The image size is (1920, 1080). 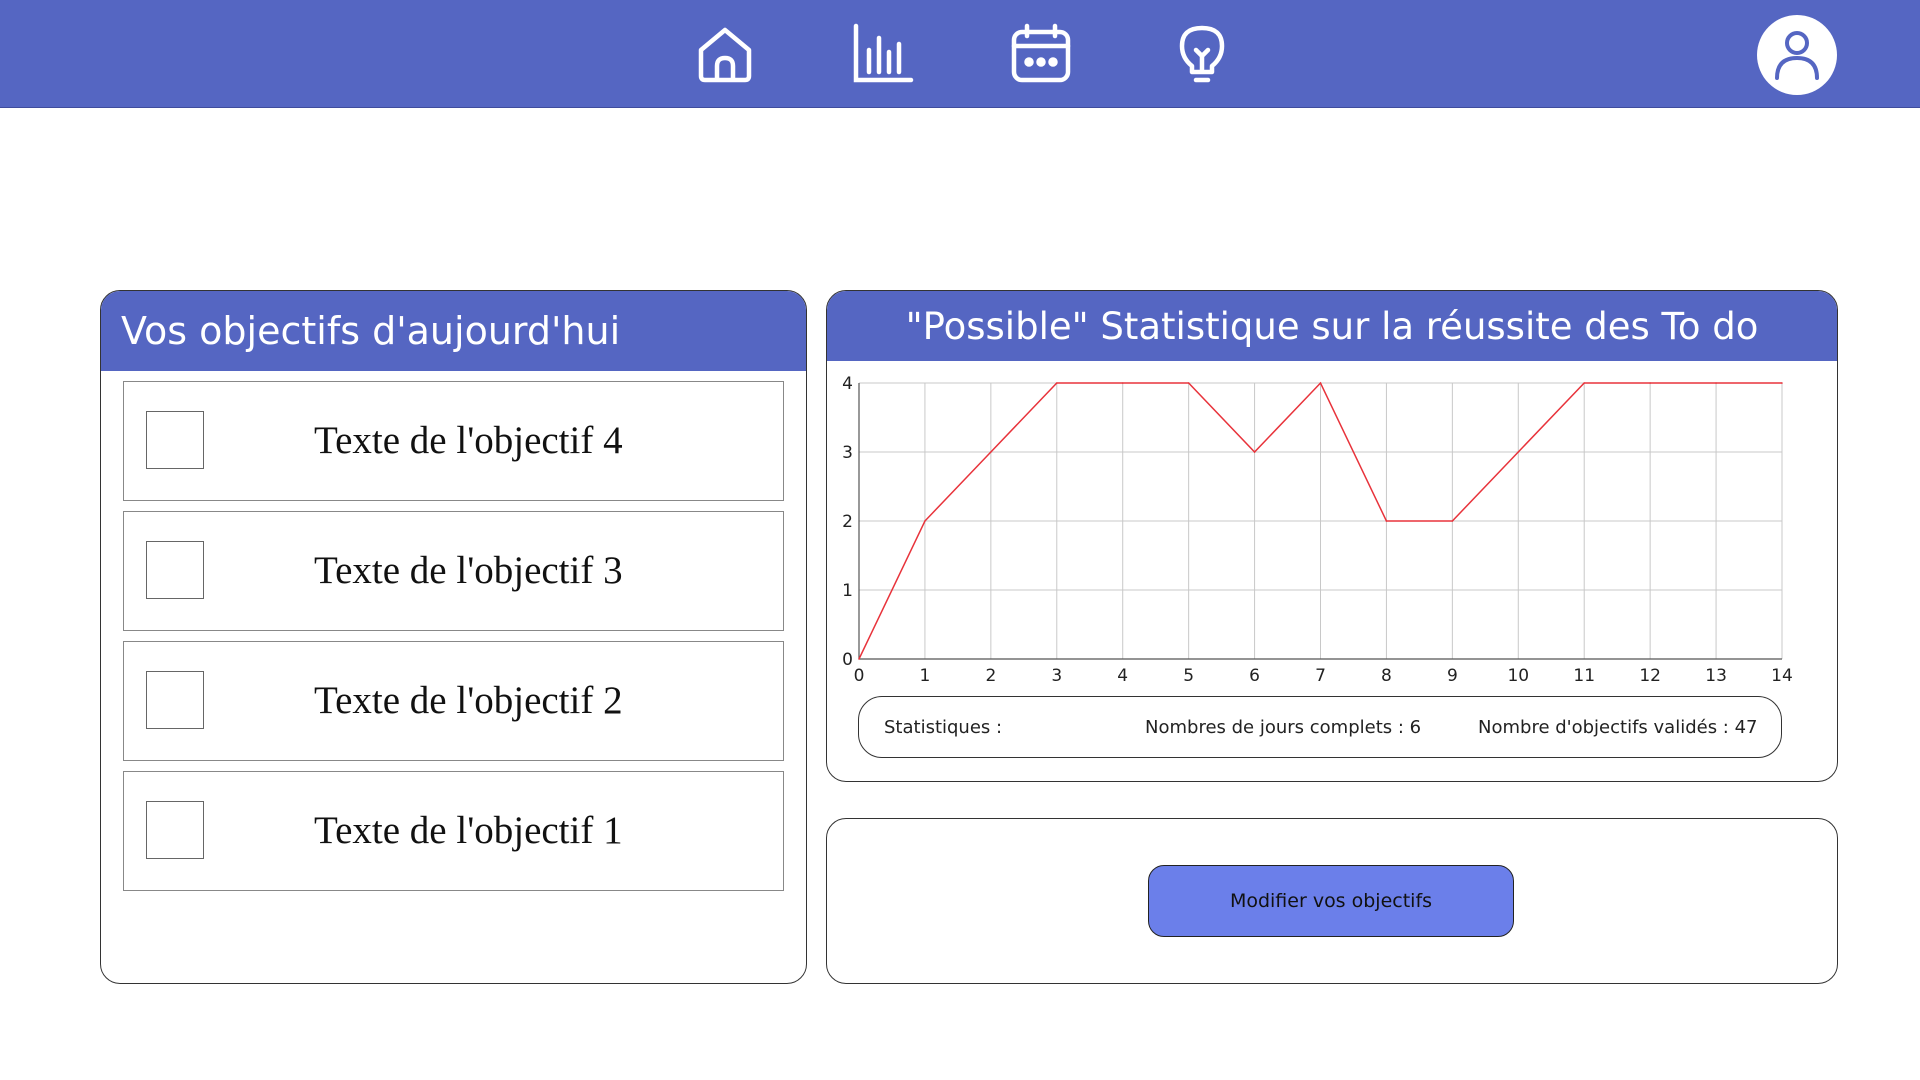 What do you see at coordinates (1320, 676) in the screenshot?
I see `x-tick-label: 7` at bounding box center [1320, 676].